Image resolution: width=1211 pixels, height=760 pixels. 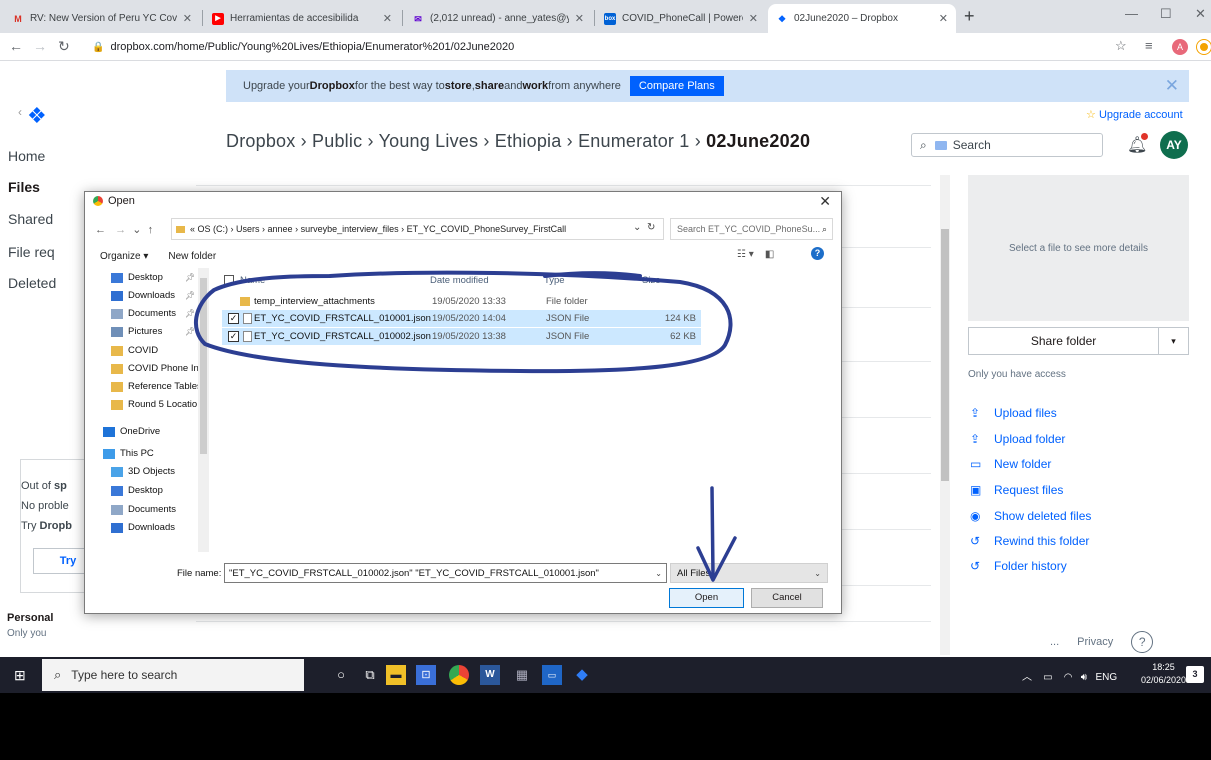 What do you see at coordinates (706, 598) in the screenshot?
I see `open-button: Open` at bounding box center [706, 598].